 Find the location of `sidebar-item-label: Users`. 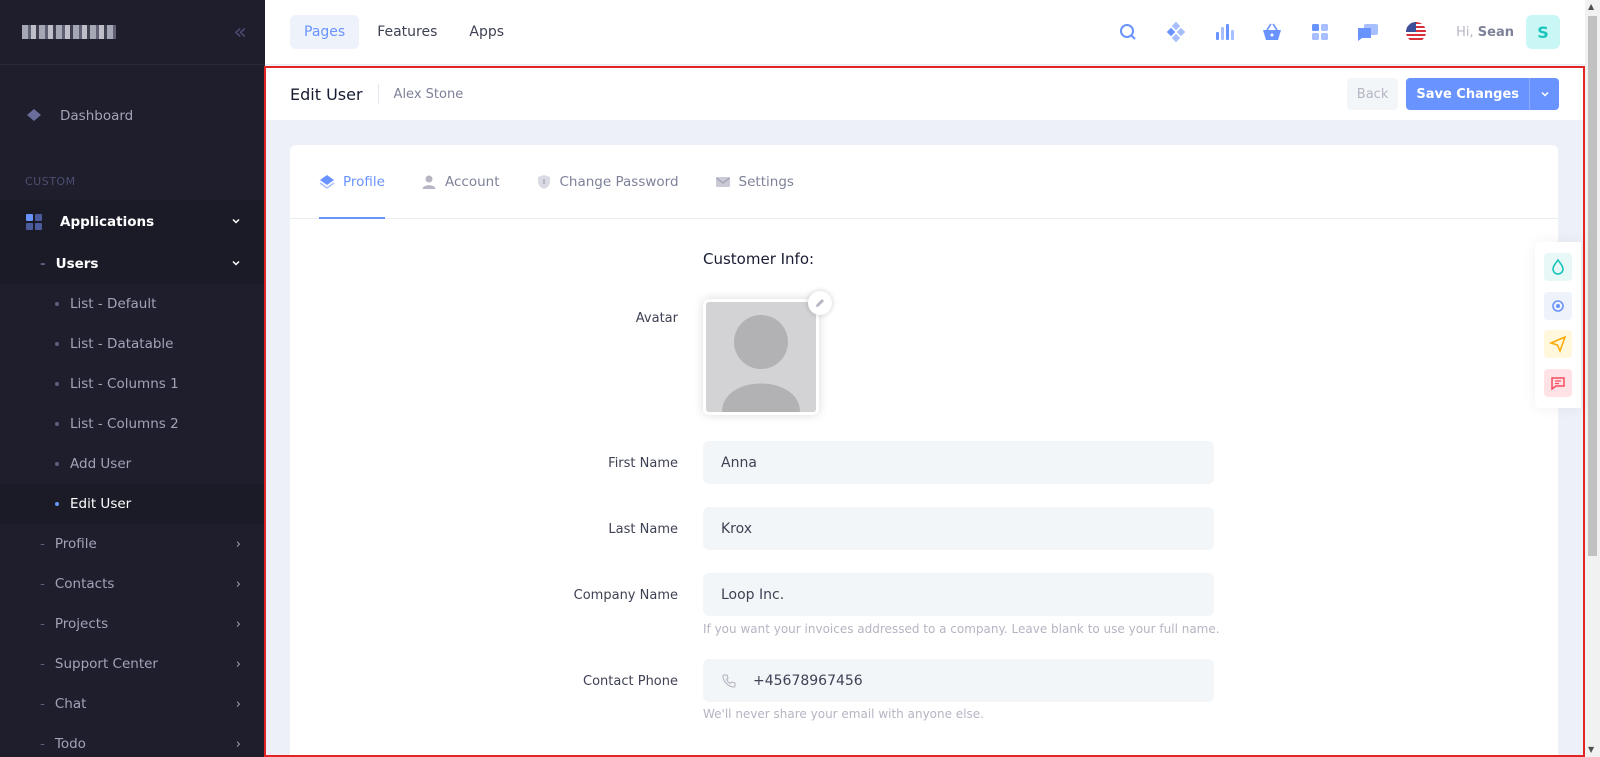

sidebar-item-label: Users is located at coordinates (77, 264).